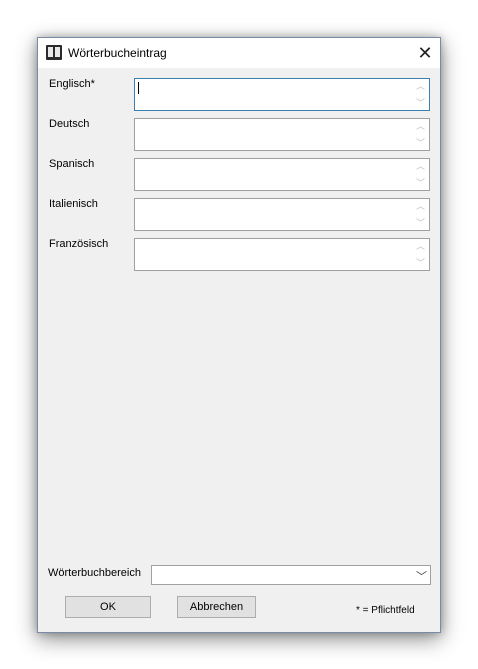  What do you see at coordinates (72, 164) in the screenshot?
I see `field-label-spanish: Spanisch` at bounding box center [72, 164].